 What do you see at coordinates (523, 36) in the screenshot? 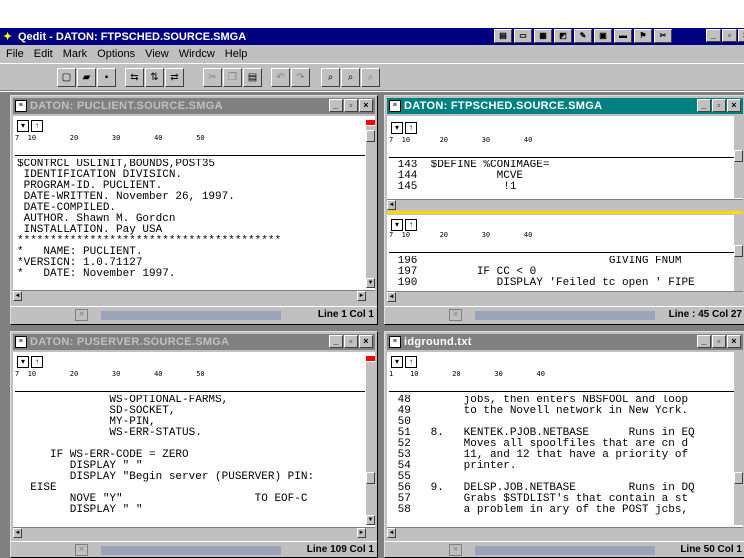
I see `window-icon: ▭` at bounding box center [523, 36].